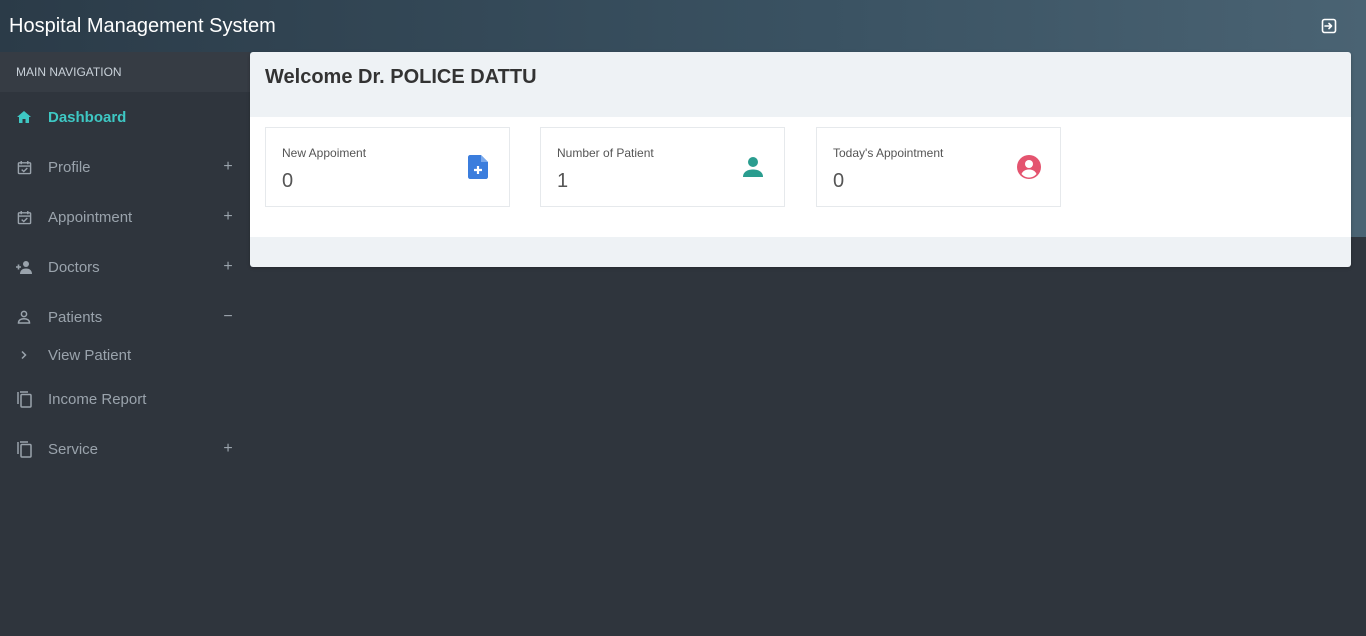 The height and width of the screenshot is (636, 1366). I want to click on sidebar-item-appointment: Appointment +, so click(125, 217).